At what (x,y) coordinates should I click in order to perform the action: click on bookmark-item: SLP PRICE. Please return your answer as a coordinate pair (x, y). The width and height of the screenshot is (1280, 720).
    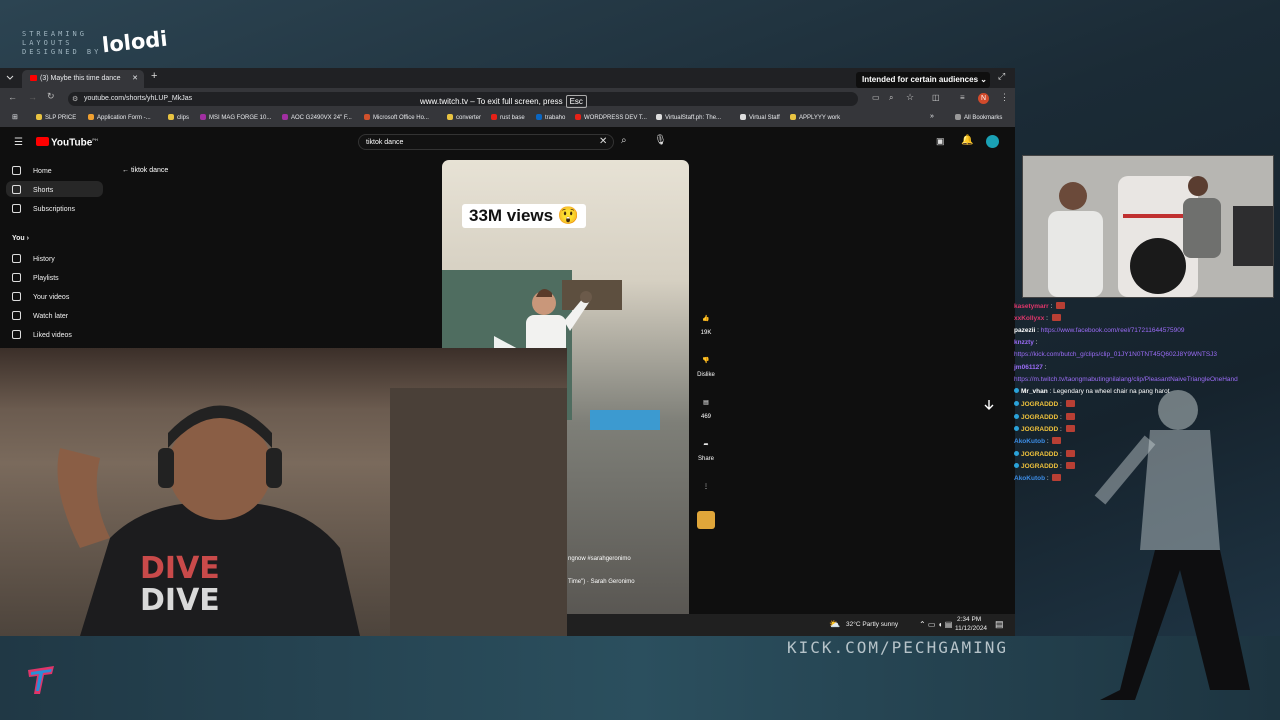
    Looking at the image, I should click on (56, 117).